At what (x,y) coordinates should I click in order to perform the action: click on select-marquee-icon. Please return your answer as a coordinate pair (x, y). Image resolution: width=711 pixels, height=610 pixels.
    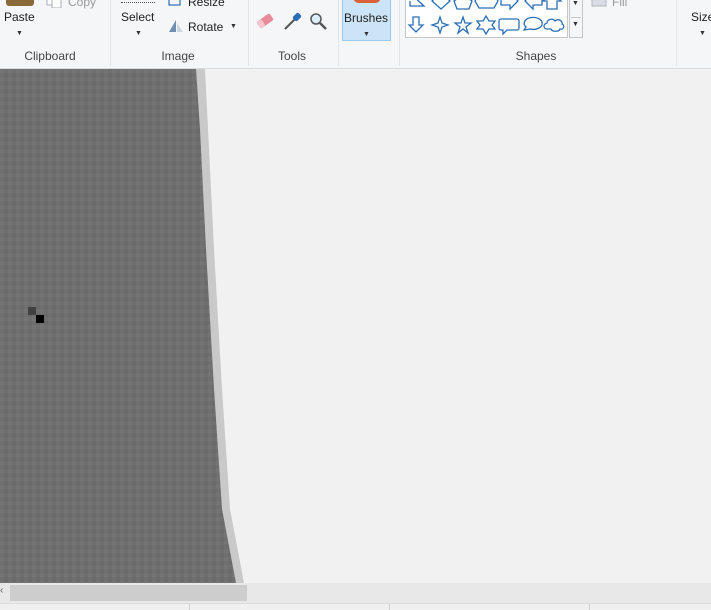
    Looking at the image, I should click on (138, 1).